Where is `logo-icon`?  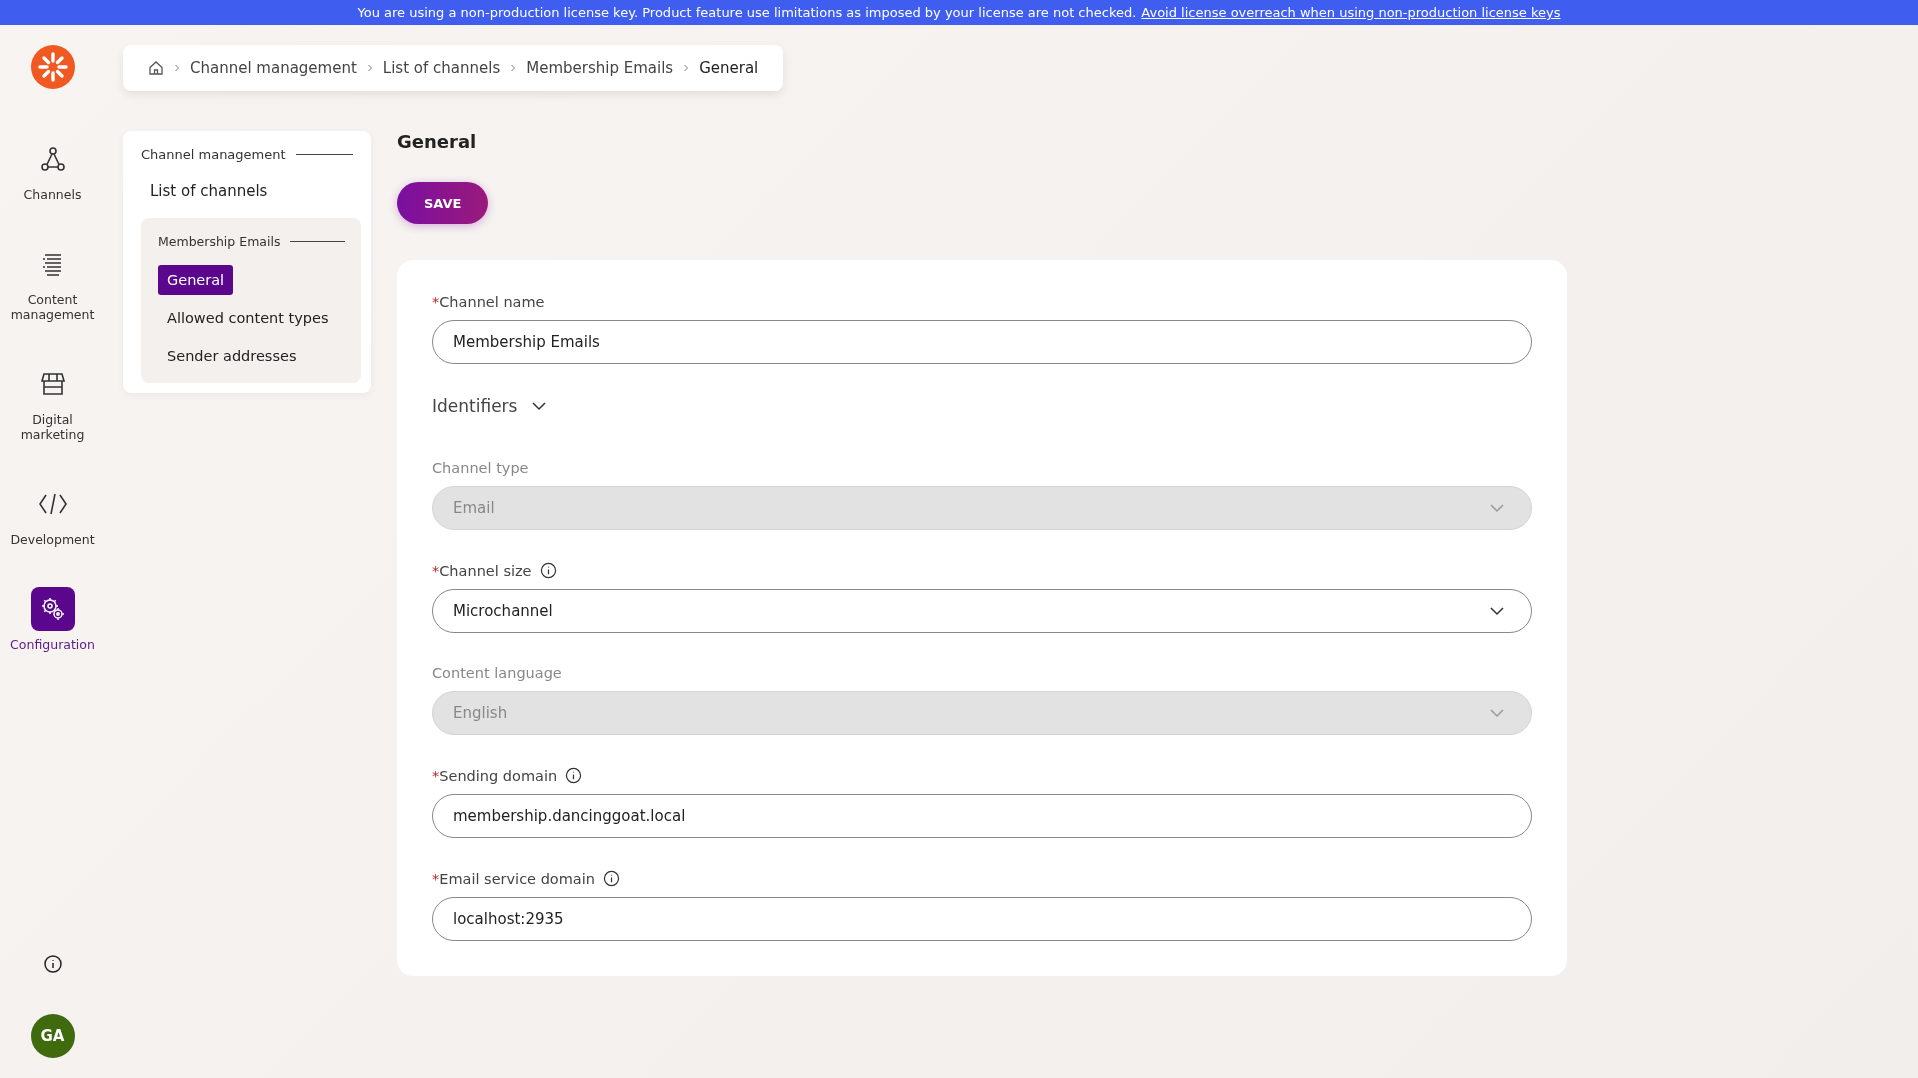
logo-icon is located at coordinates (52, 67).